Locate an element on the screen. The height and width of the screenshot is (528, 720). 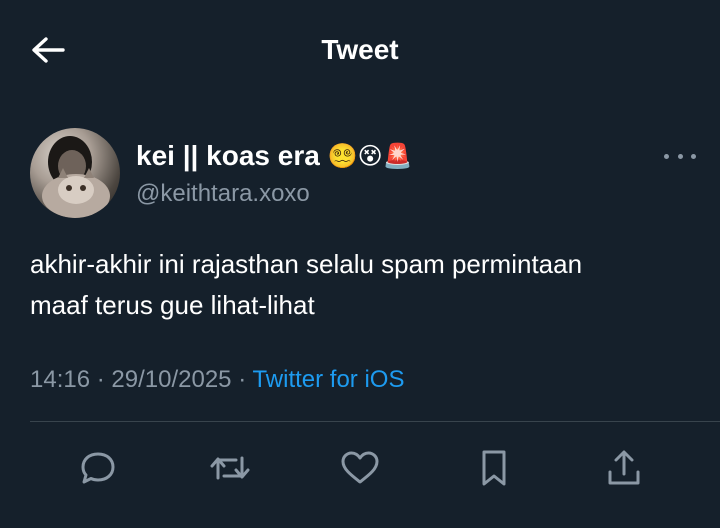
avatar is located at coordinates (75, 173).